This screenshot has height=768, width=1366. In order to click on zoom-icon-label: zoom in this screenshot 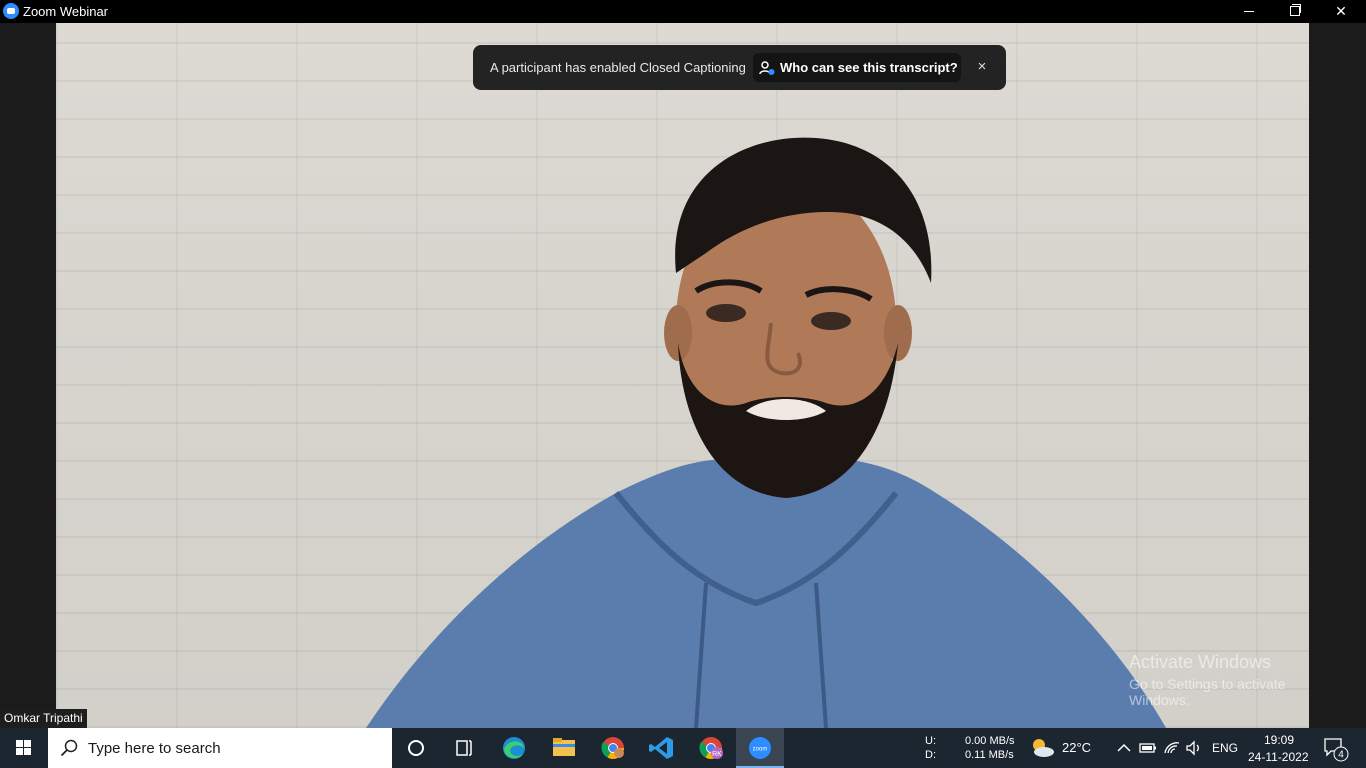, I will do `click(760, 750)`.